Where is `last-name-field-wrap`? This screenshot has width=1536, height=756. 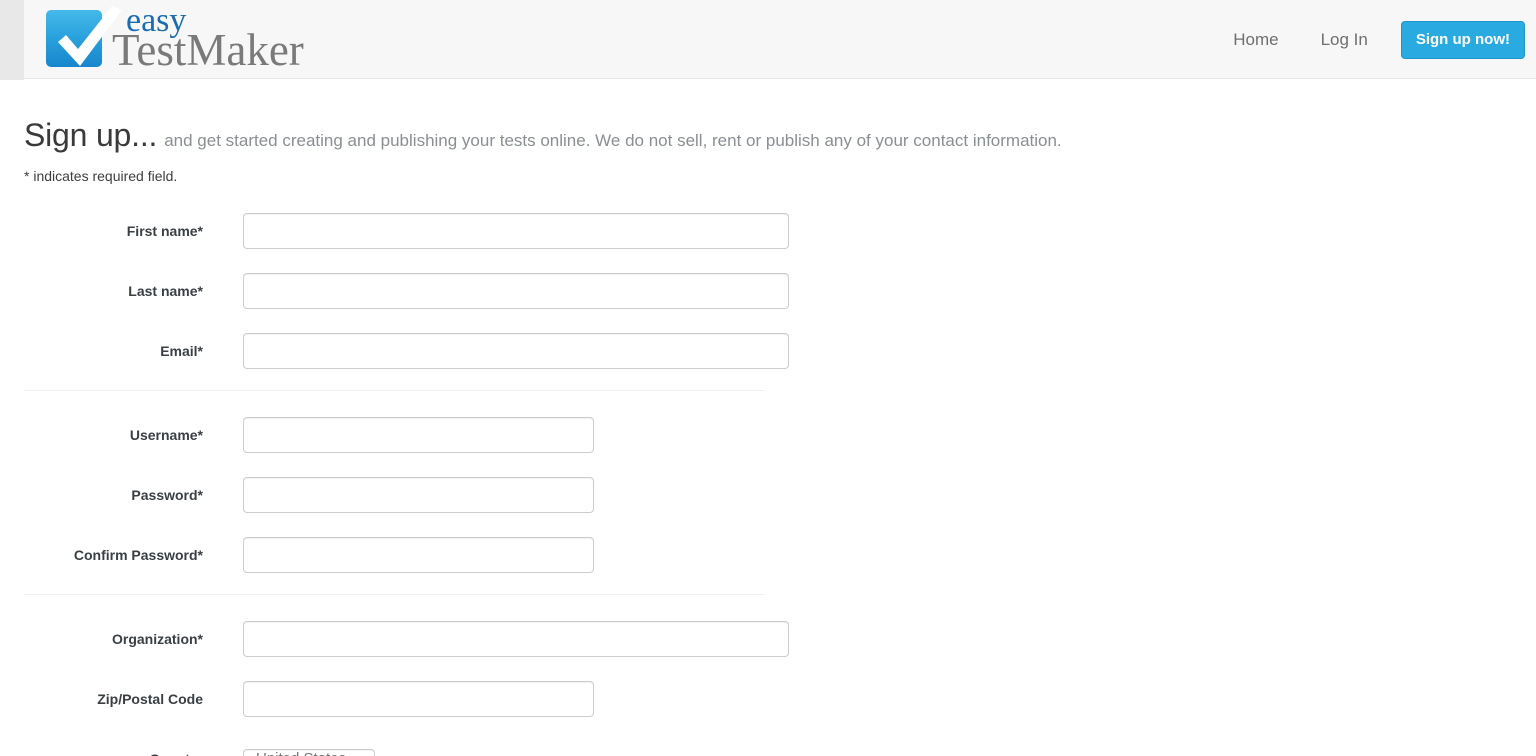
last-name-field-wrap is located at coordinates (516, 291).